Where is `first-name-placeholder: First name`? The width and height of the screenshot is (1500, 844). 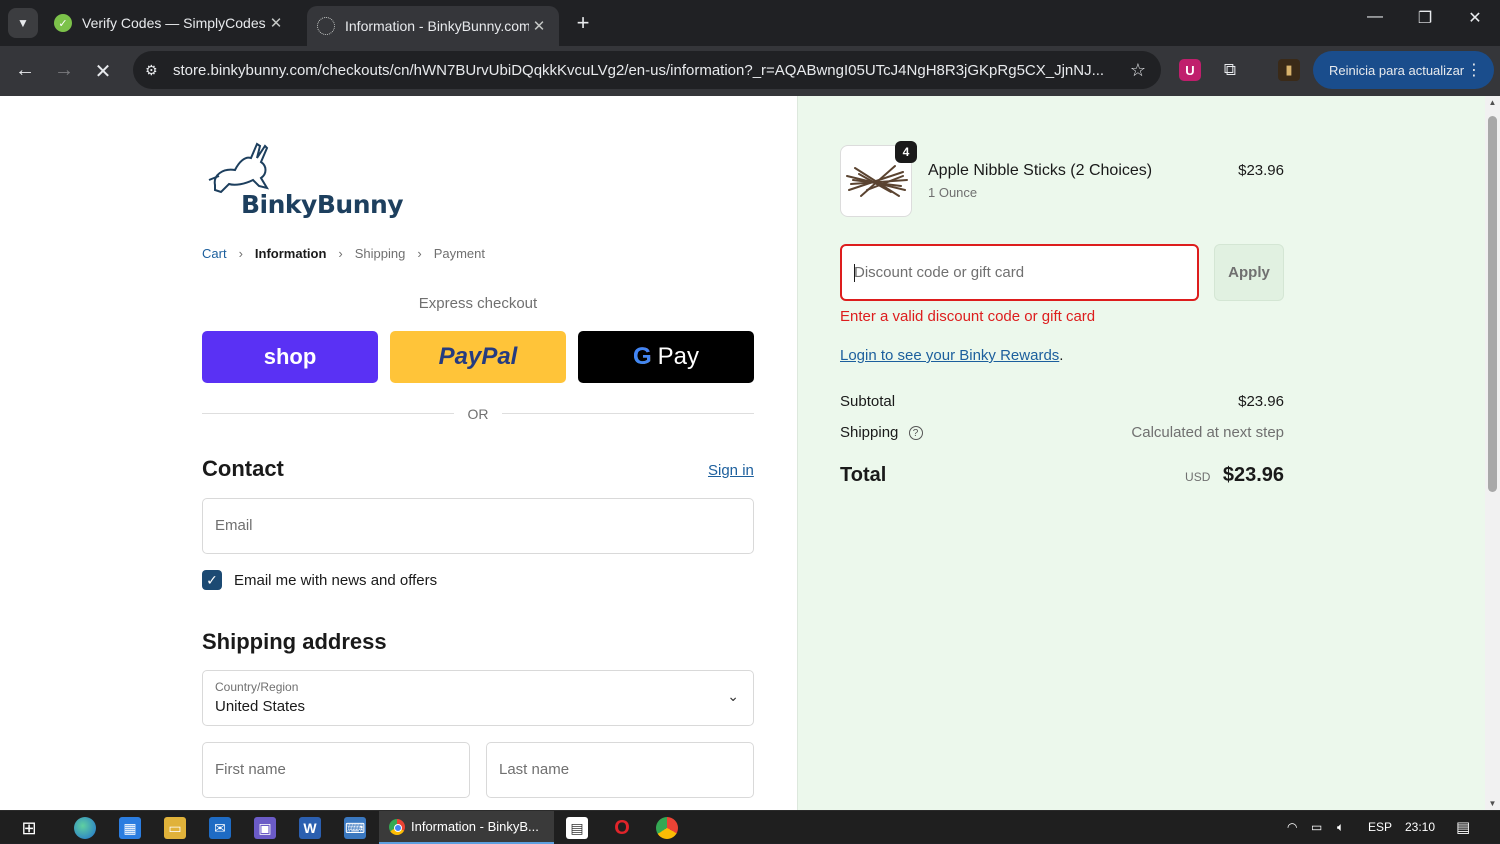 first-name-placeholder: First name is located at coordinates (250, 769).